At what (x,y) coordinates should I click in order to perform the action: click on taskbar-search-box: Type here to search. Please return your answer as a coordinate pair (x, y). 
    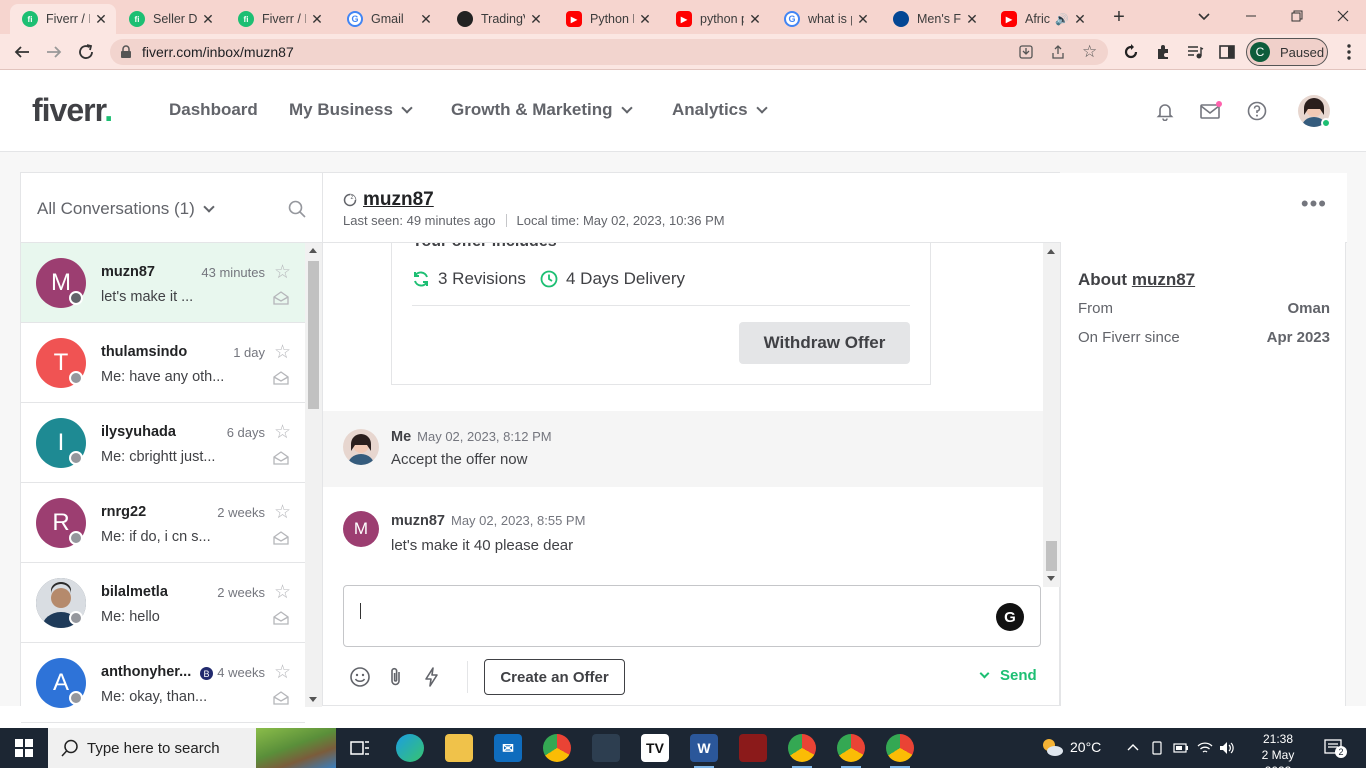
    Looking at the image, I should click on (192, 748).